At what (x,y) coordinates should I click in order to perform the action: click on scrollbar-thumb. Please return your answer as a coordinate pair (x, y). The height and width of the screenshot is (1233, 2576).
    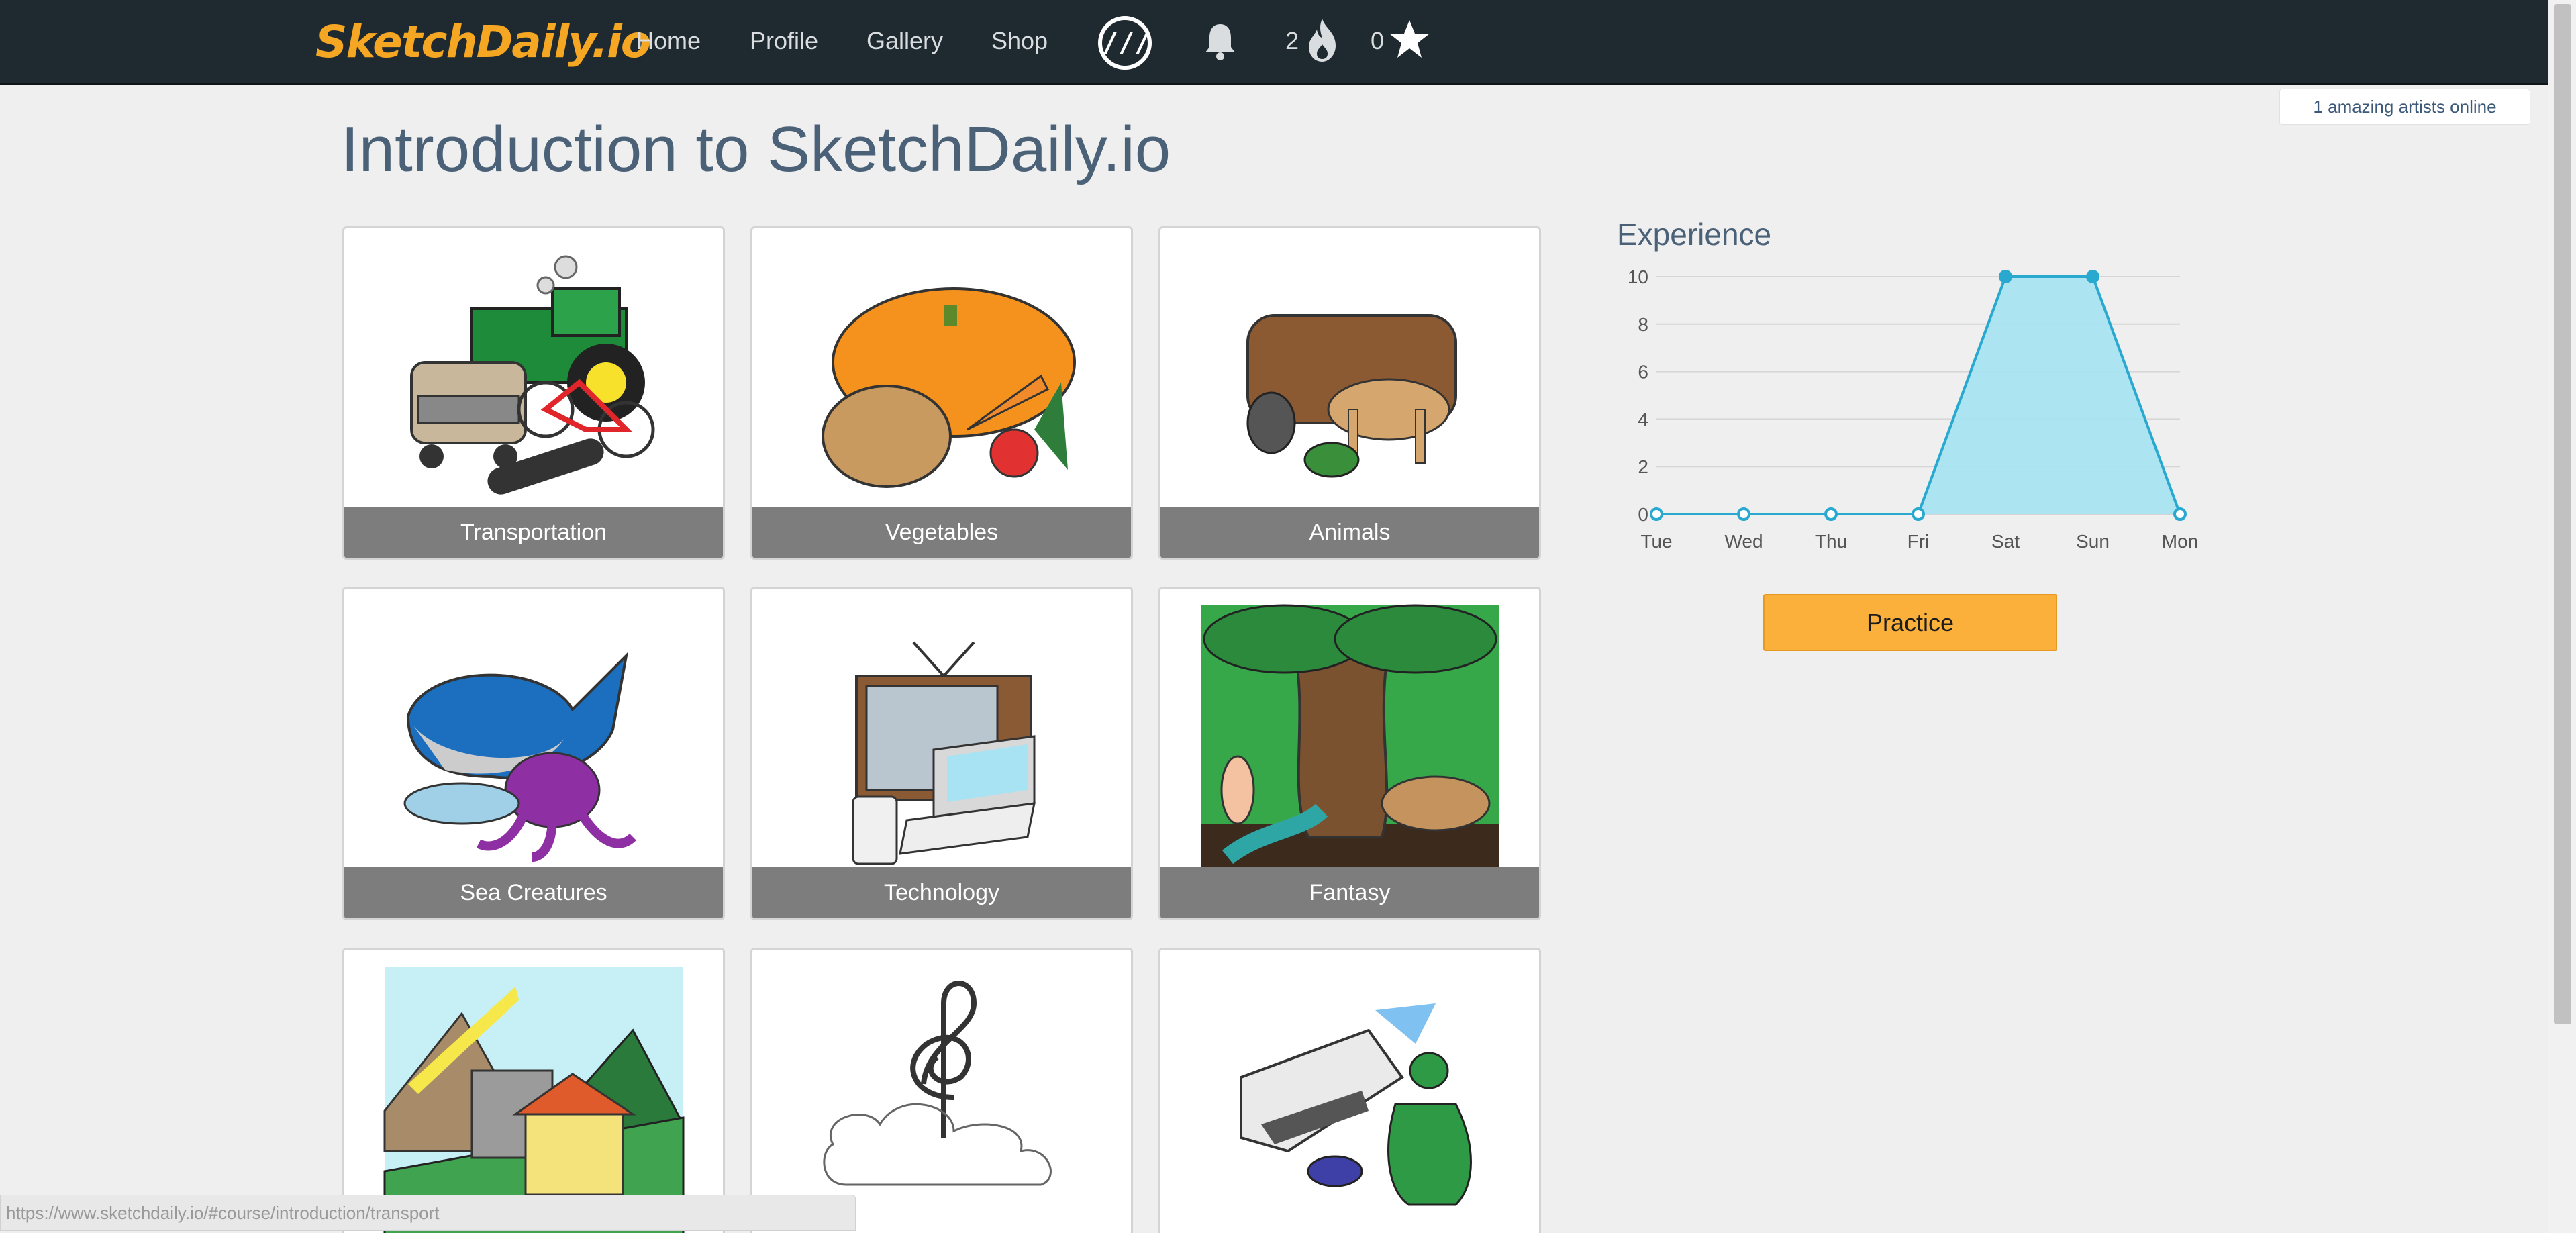
    Looking at the image, I should click on (2562, 514).